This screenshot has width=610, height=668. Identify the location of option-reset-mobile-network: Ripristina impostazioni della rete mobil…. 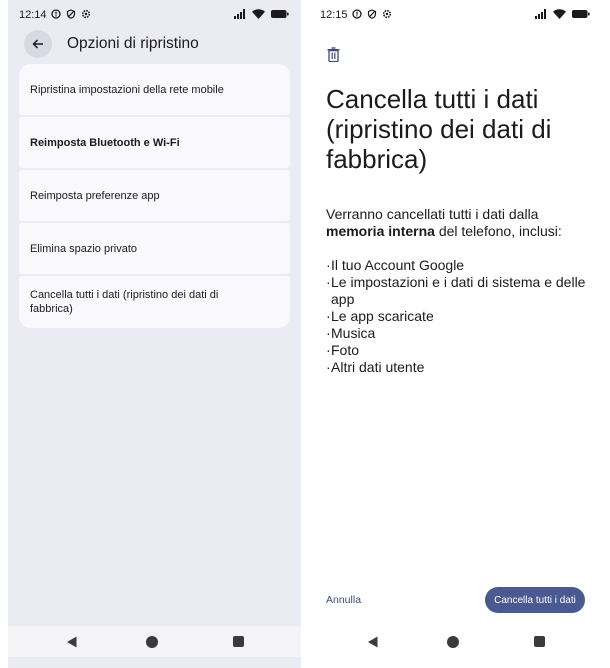
(154, 89).